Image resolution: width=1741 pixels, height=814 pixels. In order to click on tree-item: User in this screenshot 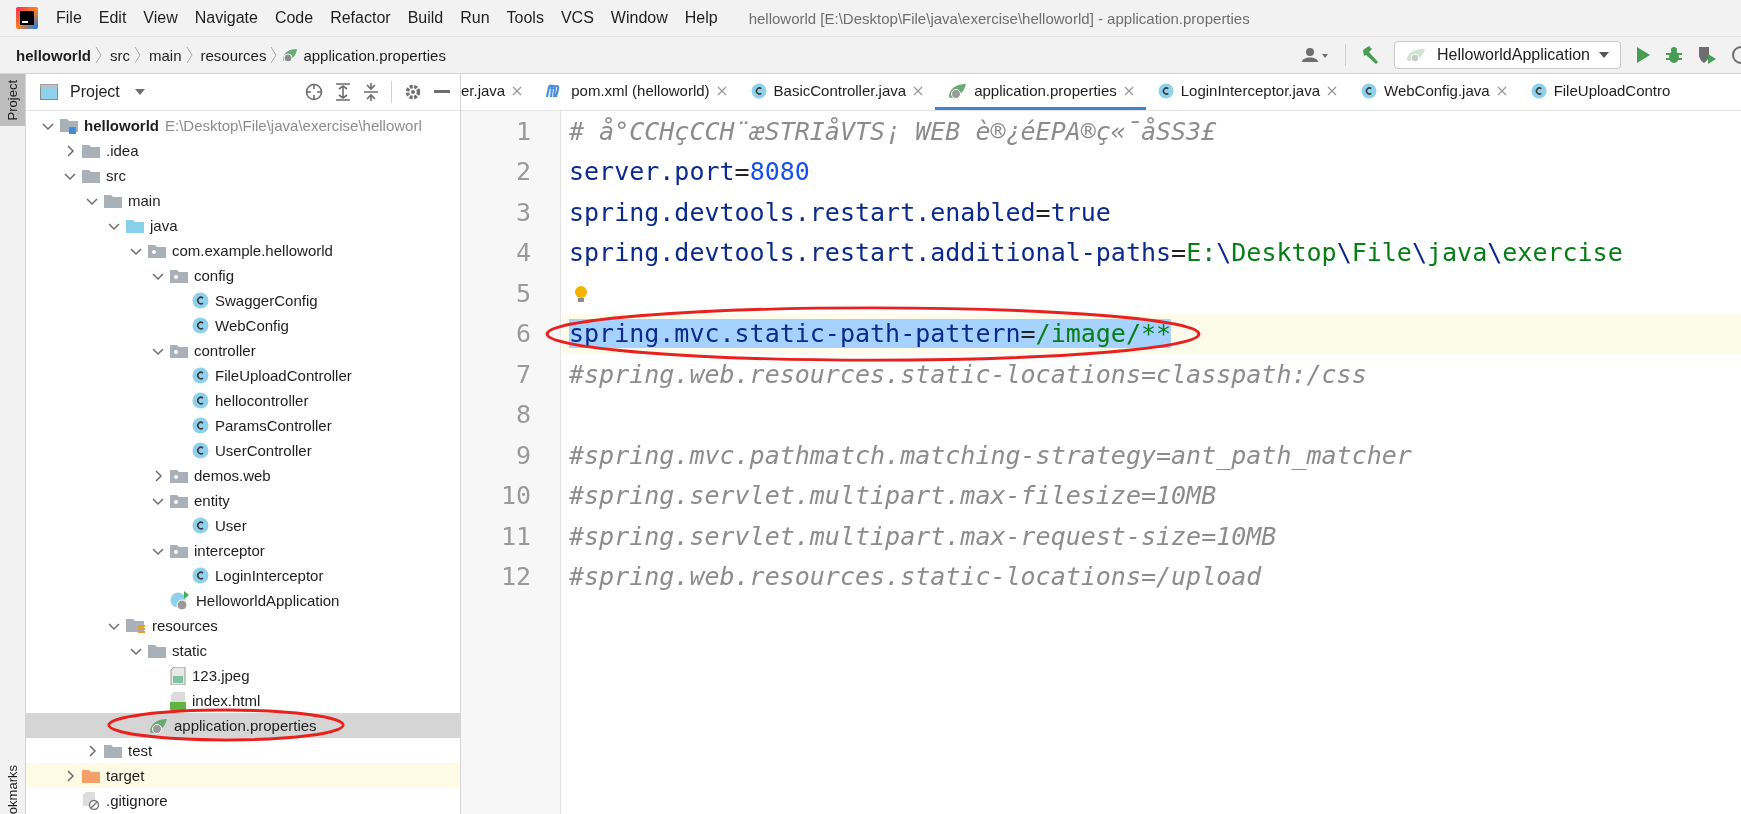, I will do `click(243, 525)`.